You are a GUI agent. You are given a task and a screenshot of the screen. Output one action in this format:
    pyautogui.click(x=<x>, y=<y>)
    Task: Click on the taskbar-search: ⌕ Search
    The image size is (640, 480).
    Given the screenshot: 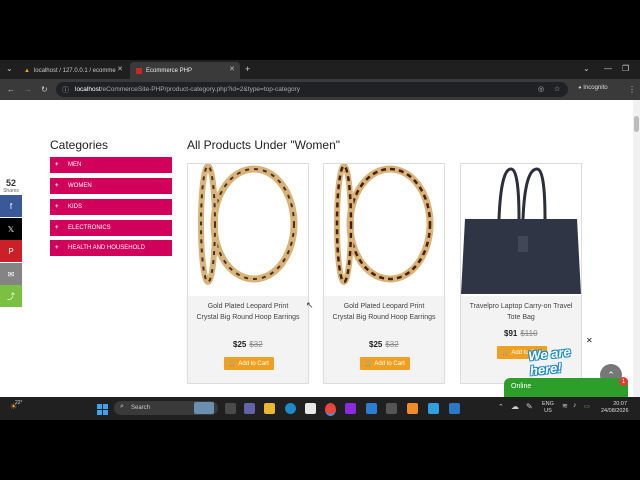 What is the action you would take?
    pyautogui.click(x=166, y=408)
    